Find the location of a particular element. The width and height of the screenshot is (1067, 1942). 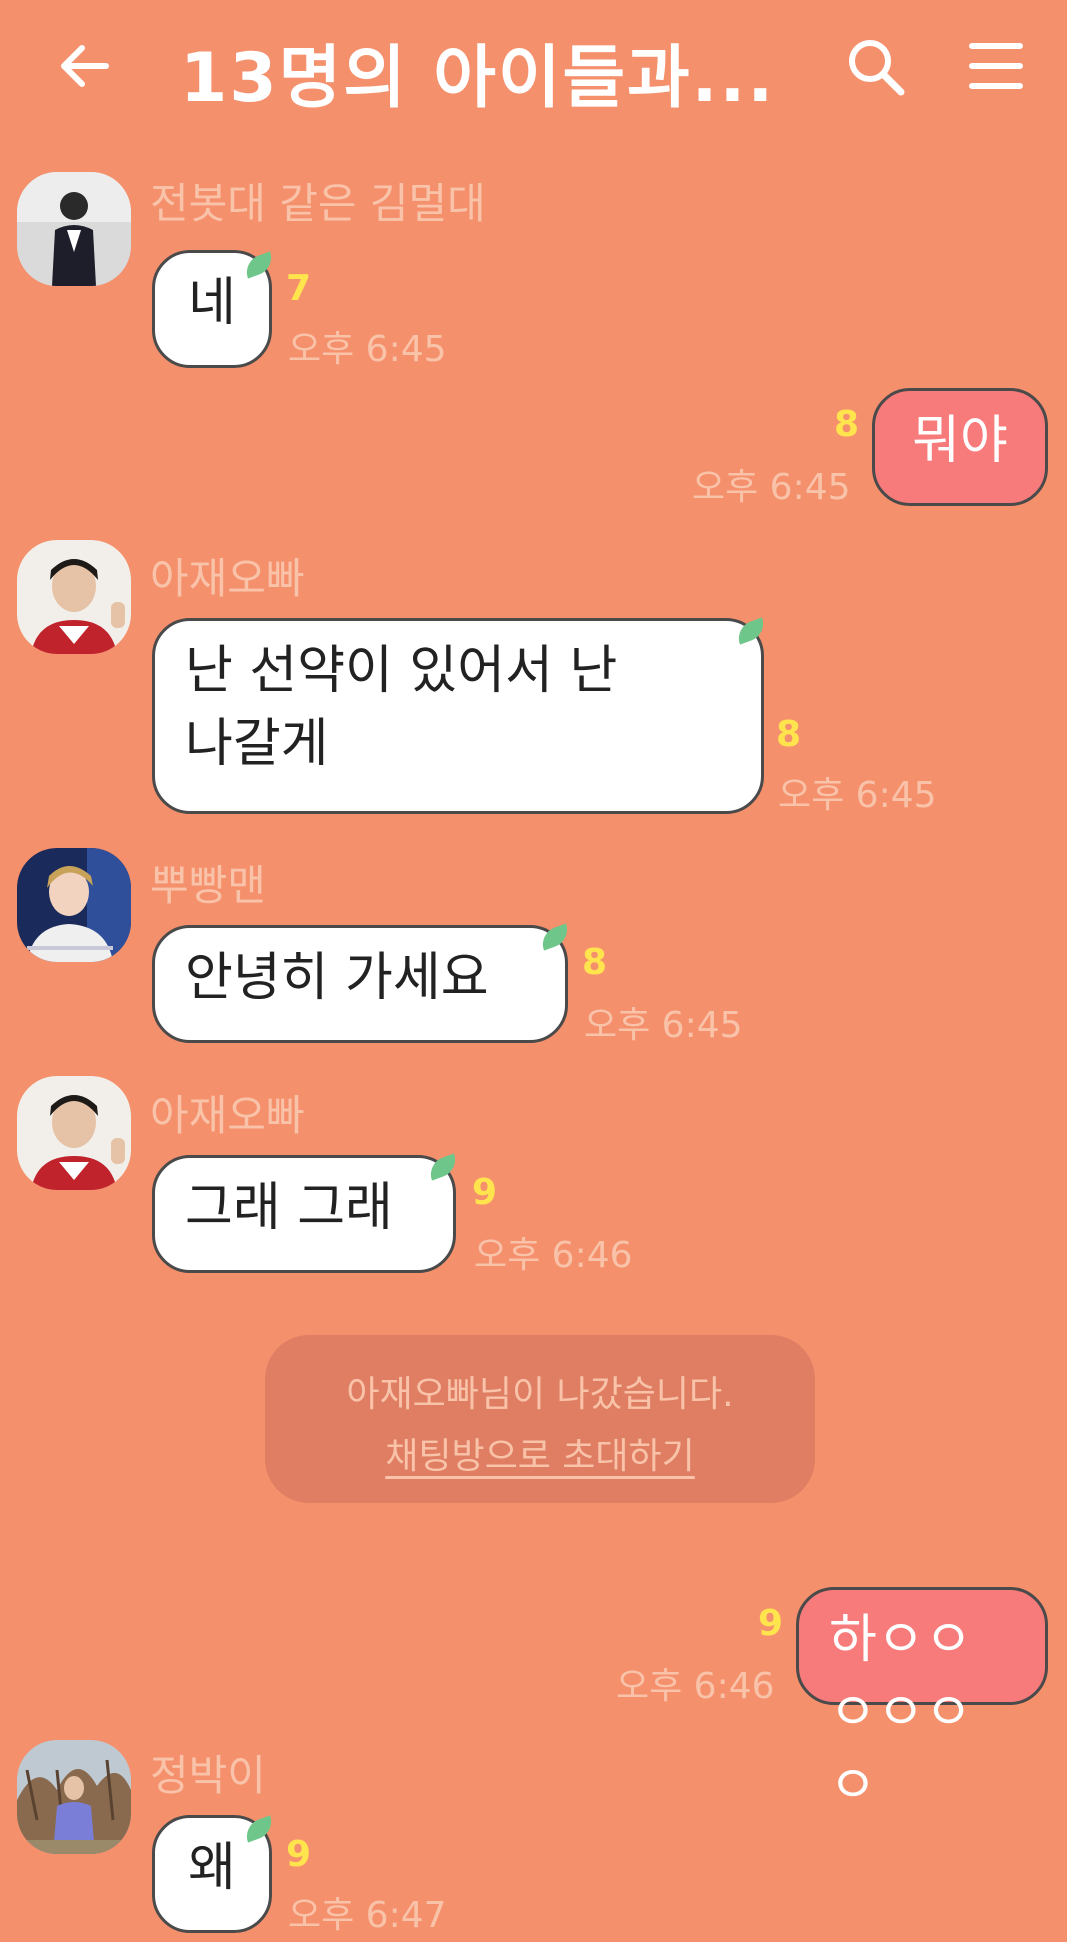

message-text: 하ㅇㅇㅇㅇㅇㅇ is located at coordinates (901, 1713).